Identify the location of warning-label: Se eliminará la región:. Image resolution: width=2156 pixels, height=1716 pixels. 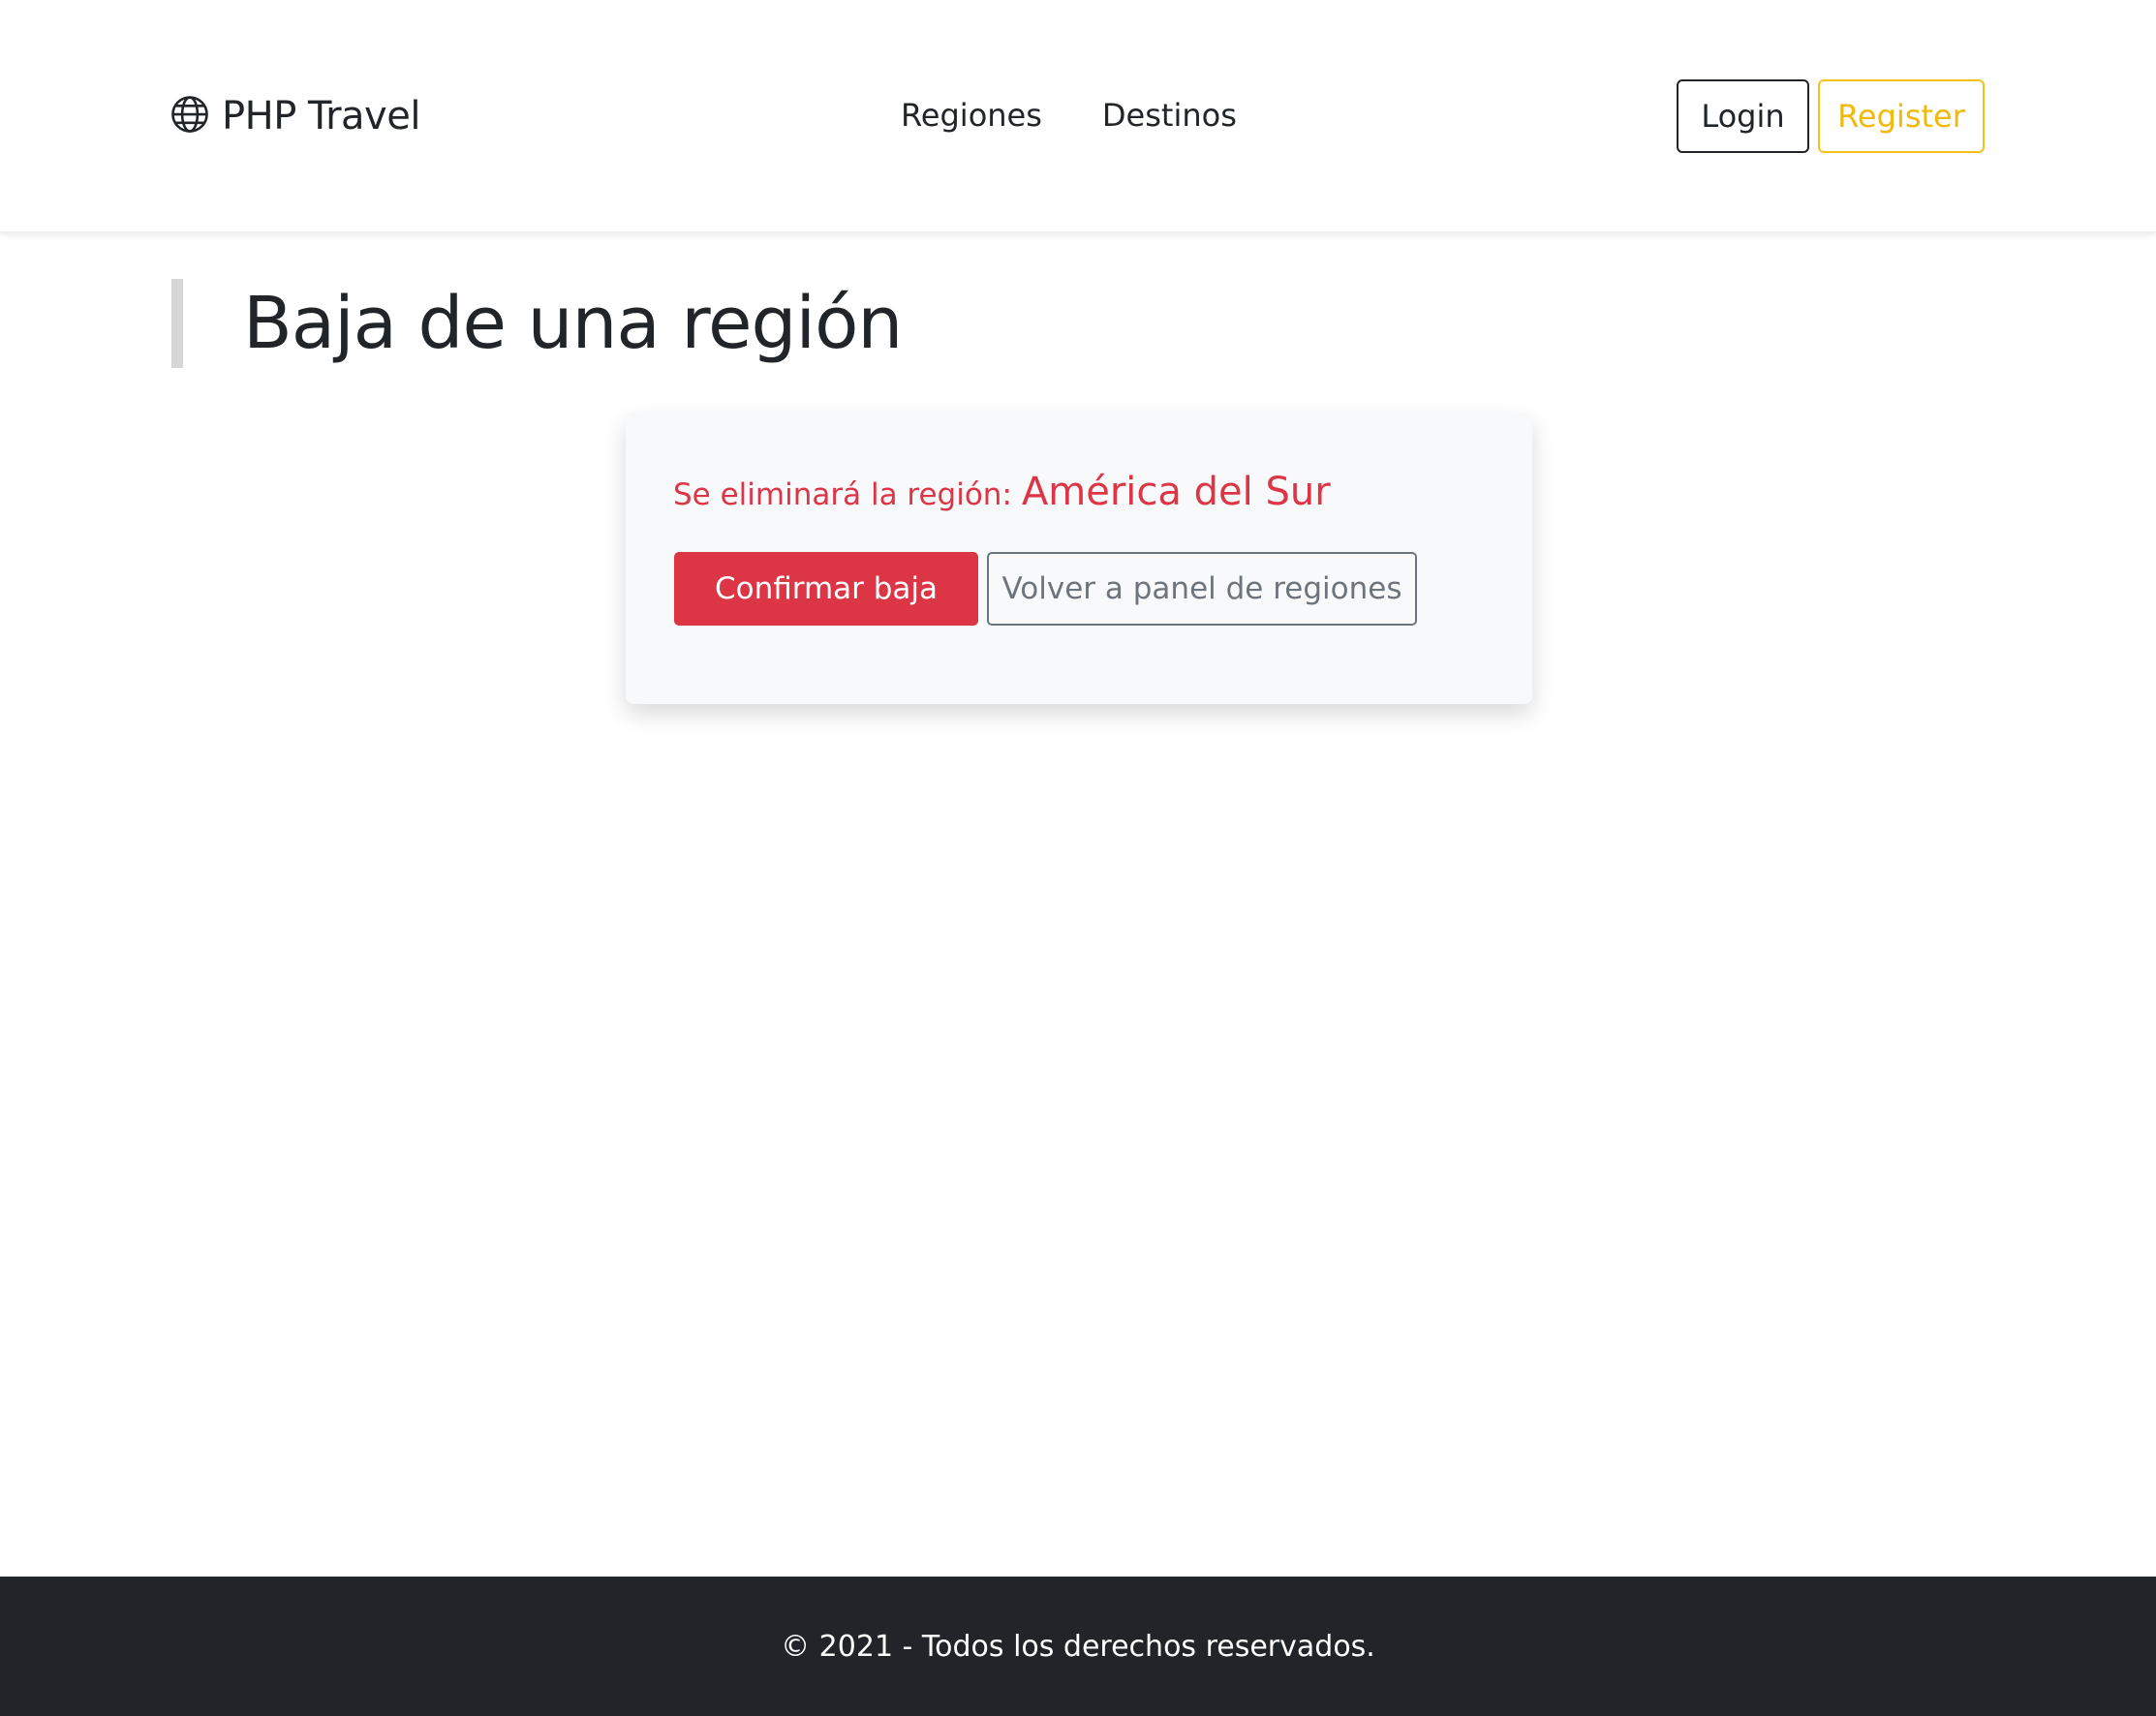
(843, 495).